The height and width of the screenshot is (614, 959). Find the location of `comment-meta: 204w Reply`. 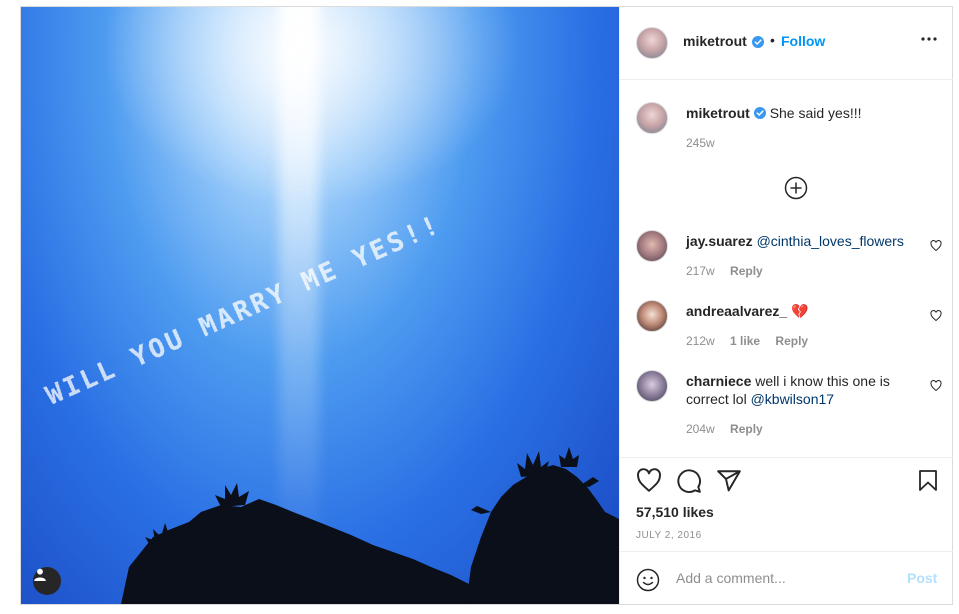

comment-meta: 204w Reply is located at coordinates (730, 429).